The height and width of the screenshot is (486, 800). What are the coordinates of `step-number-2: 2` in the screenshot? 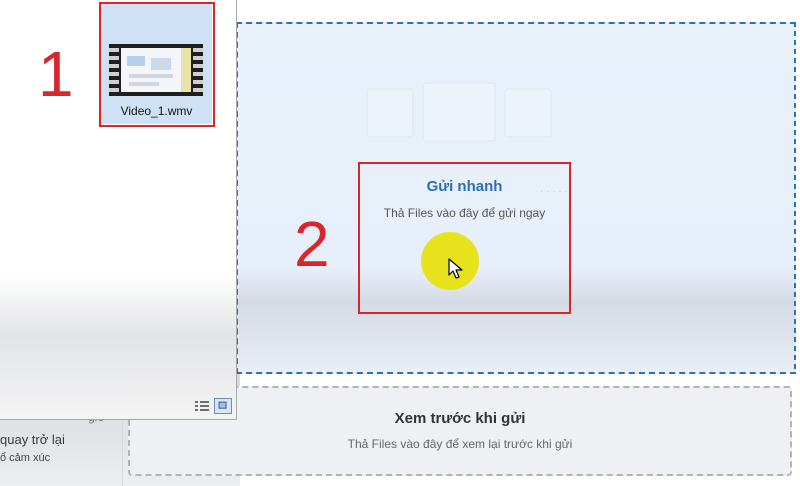 It's located at (312, 244).